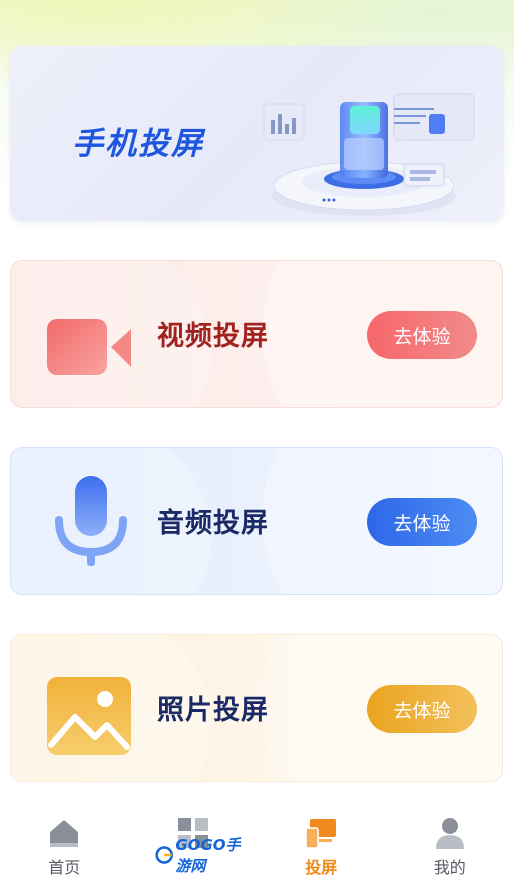 The height and width of the screenshot is (879, 514). I want to click on screencast-icon, so click(321, 834).